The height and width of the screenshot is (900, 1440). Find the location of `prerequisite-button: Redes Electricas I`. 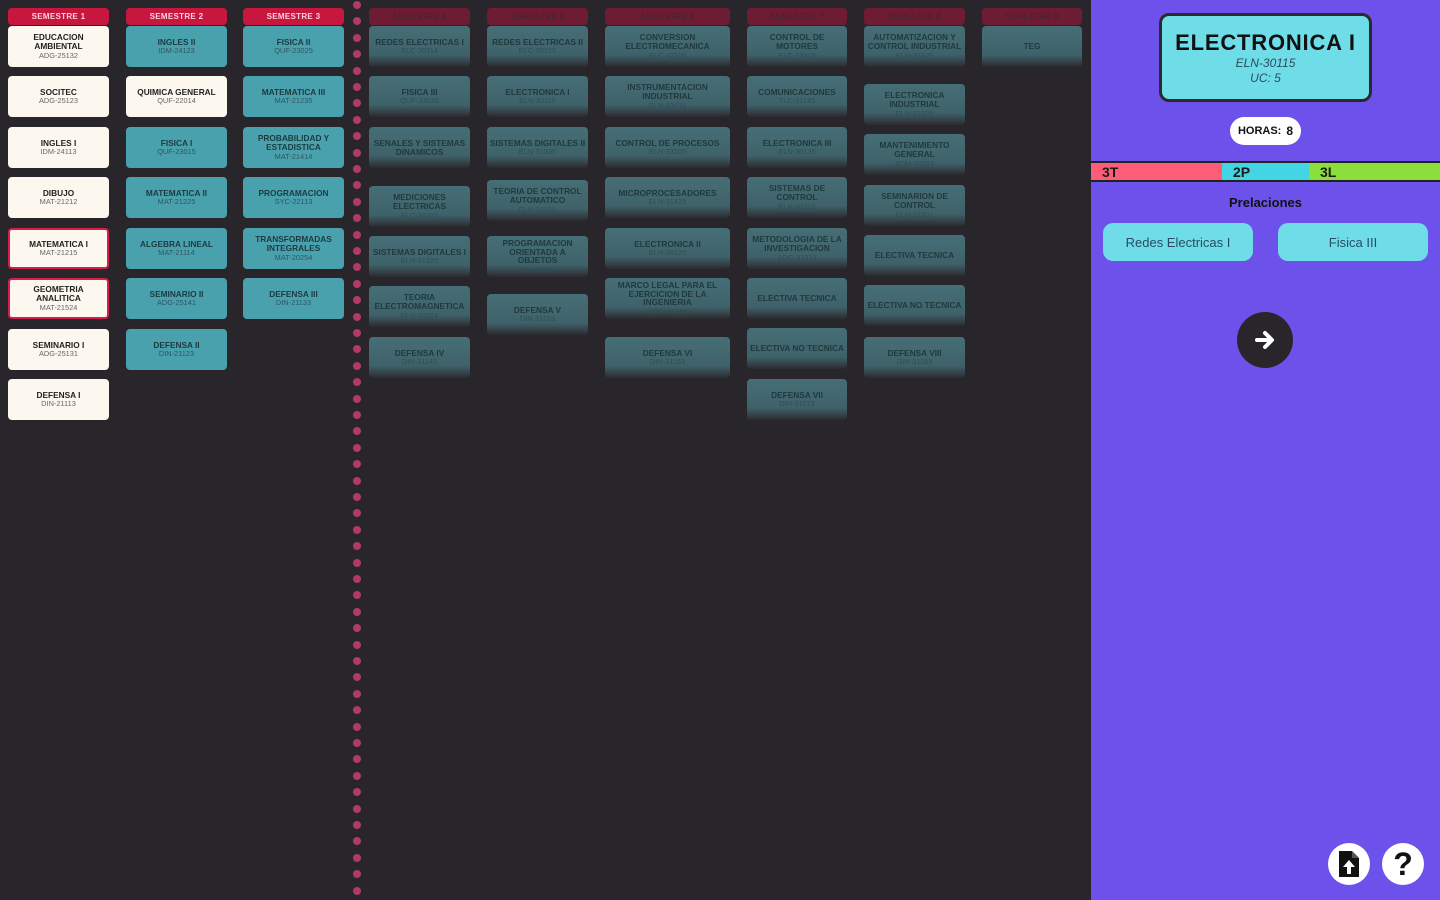

prerequisite-button: Redes Electricas I is located at coordinates (1178, 242).